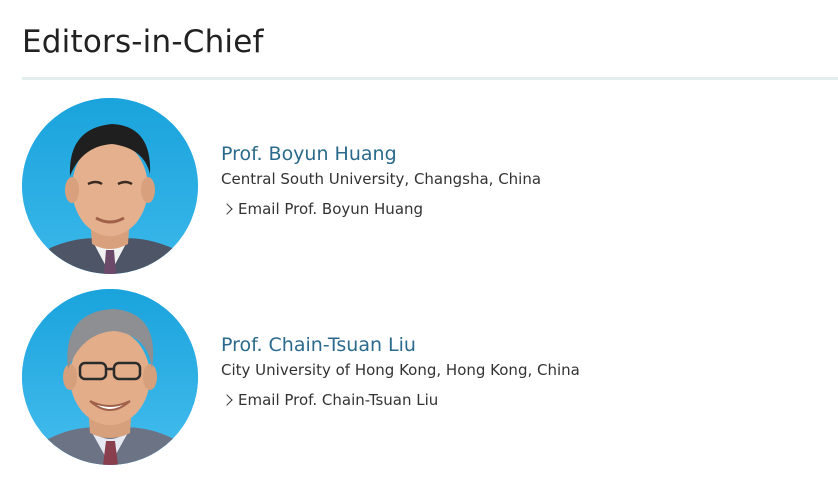 The width and height of the screenshot is (838, 491). What do you see at coordinates (338, 400) in the screenshot?
I see `email-link-label: Email Prof. Chain-Tsuan Liu` at bounding box center [338, 400].